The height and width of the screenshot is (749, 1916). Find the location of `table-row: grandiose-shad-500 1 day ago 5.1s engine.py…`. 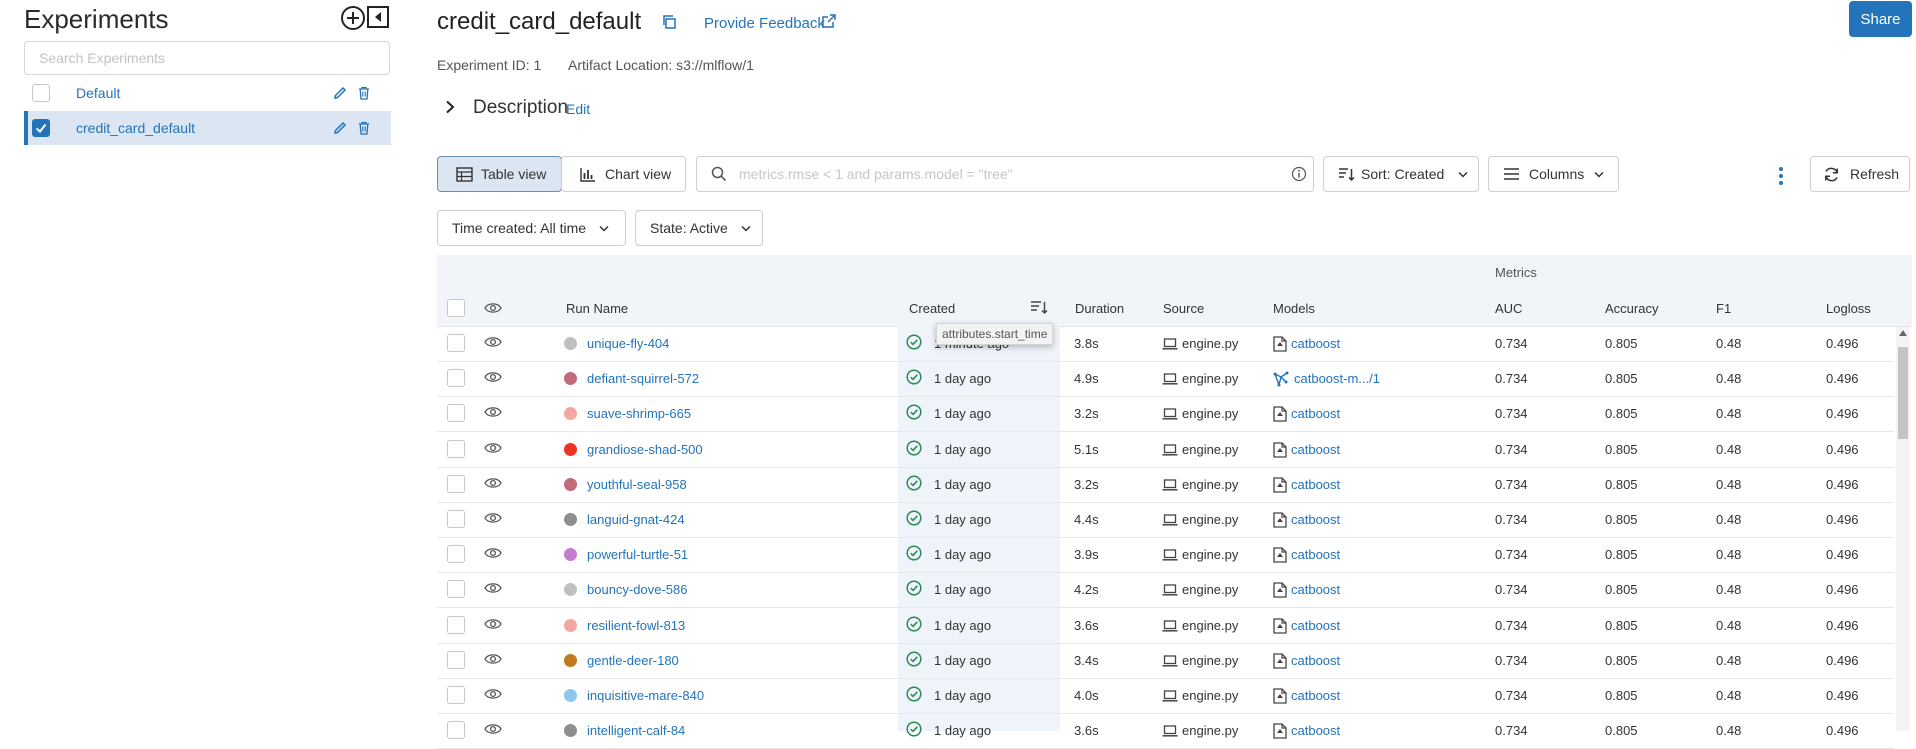

table-row: grandiose-shad-500 1 day ago 5.1s engine.py… is located at coordinates (1165, 450).